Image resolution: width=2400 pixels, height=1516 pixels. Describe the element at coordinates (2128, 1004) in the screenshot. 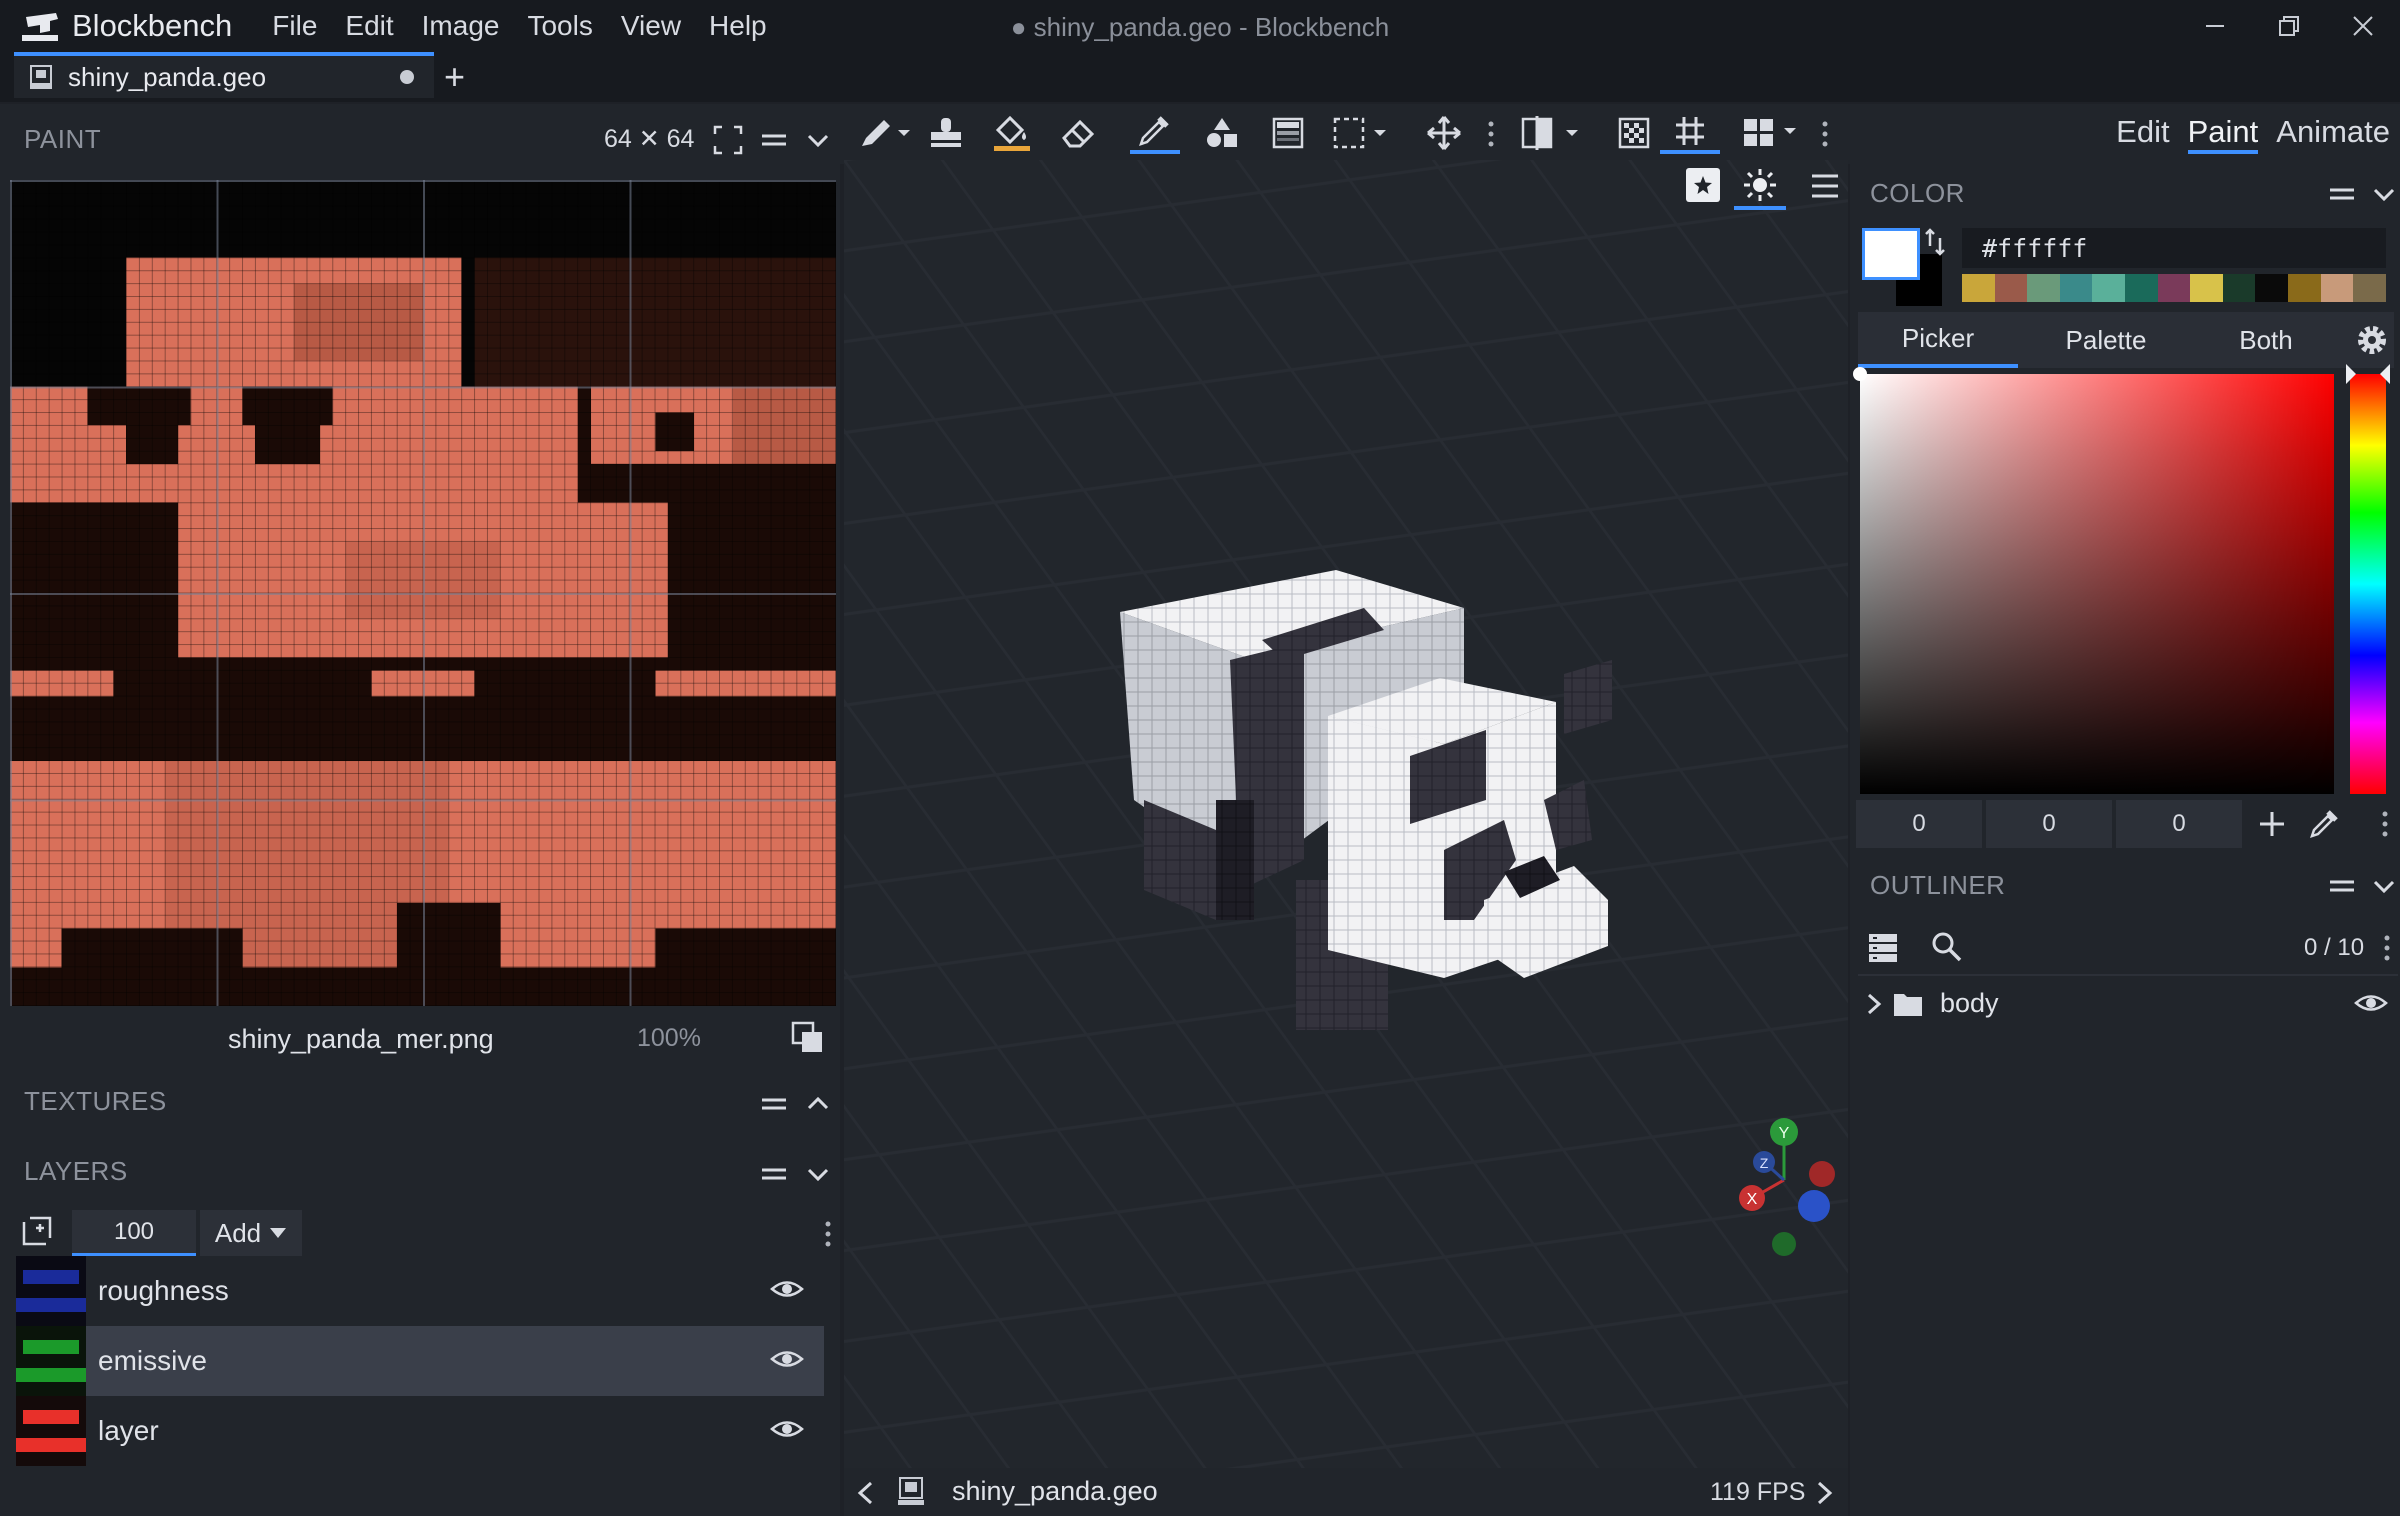

I see `outliner-group-body: body` at that location.